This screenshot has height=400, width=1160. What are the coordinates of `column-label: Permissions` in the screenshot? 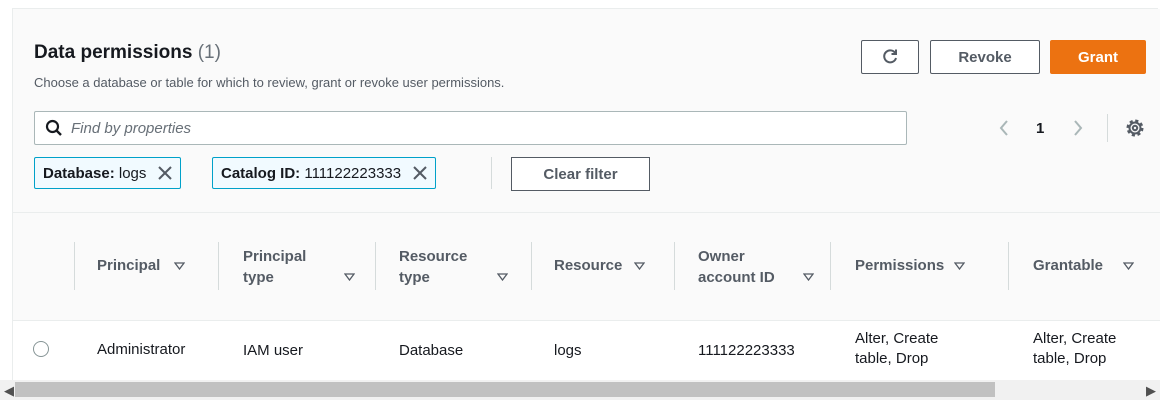 It's located at (900, 265).